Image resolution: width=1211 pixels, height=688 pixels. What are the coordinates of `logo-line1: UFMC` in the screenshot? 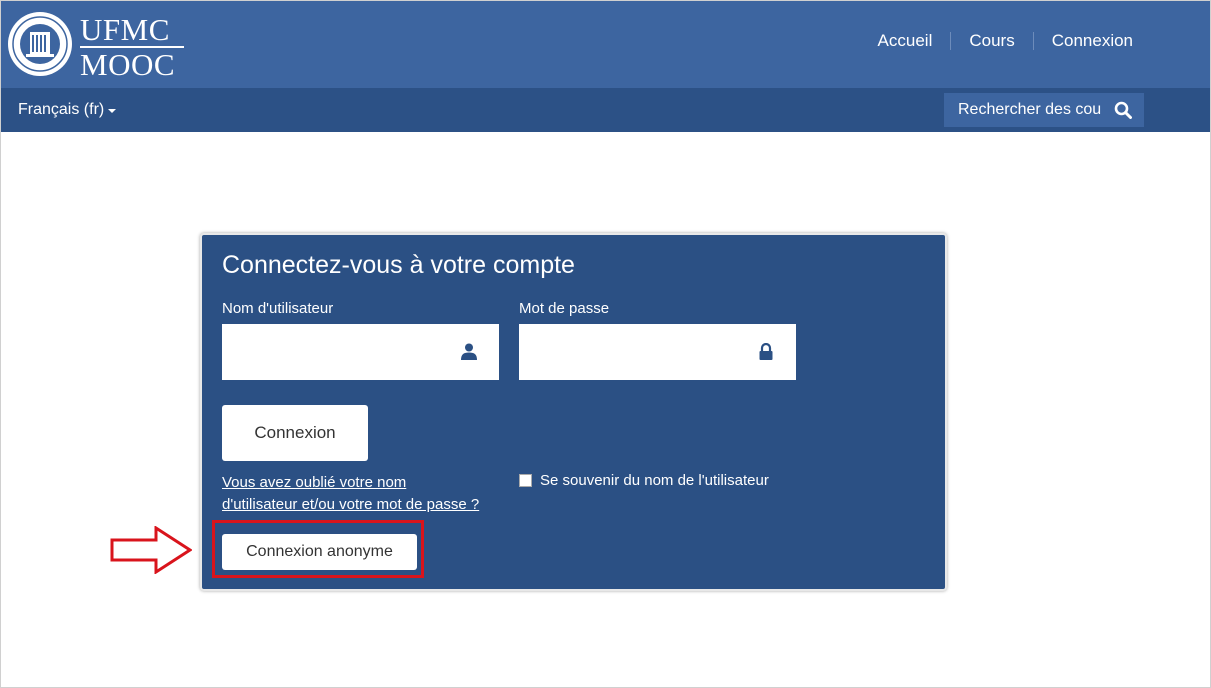 It's located at (125, 29).